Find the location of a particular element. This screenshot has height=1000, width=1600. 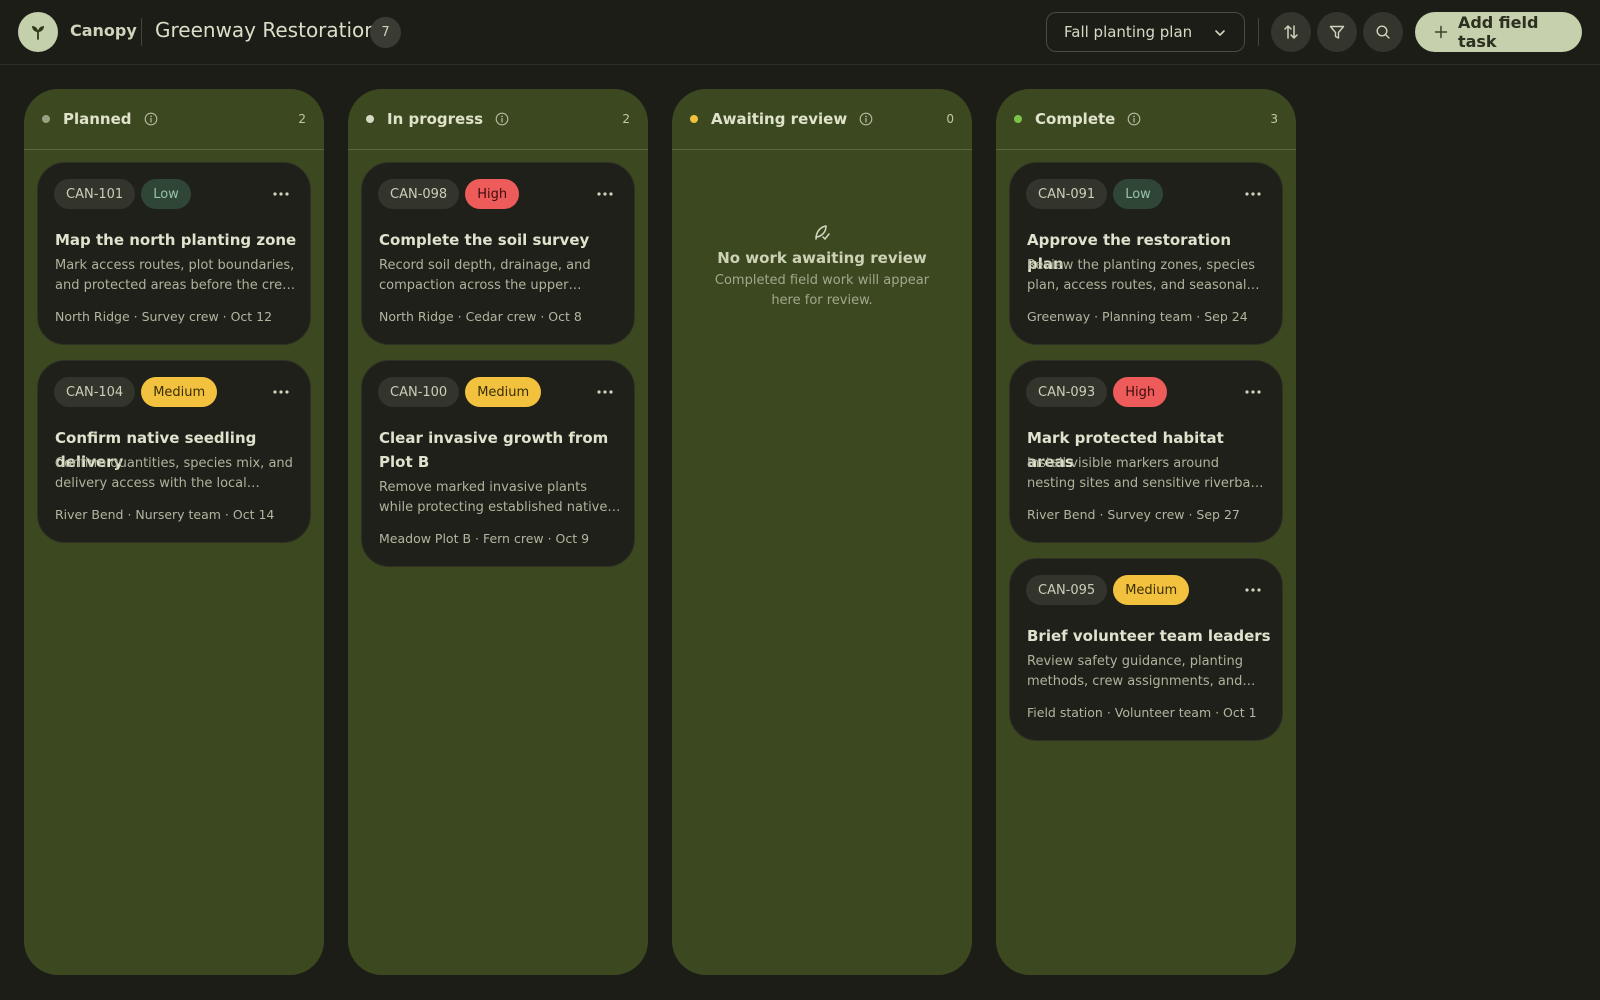

task-title: Complete the soil survey is located at coordinates (484, 240).